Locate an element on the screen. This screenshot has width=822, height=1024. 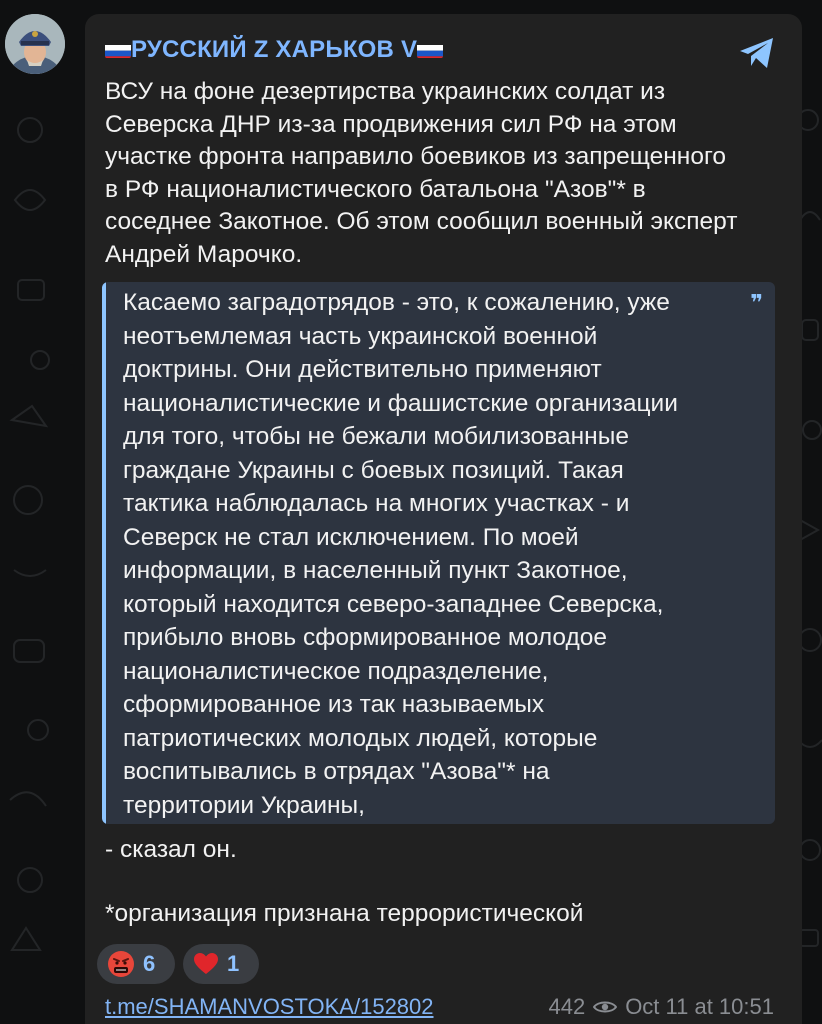
reaction-heart: 1 is located at coordinates (221, 964).